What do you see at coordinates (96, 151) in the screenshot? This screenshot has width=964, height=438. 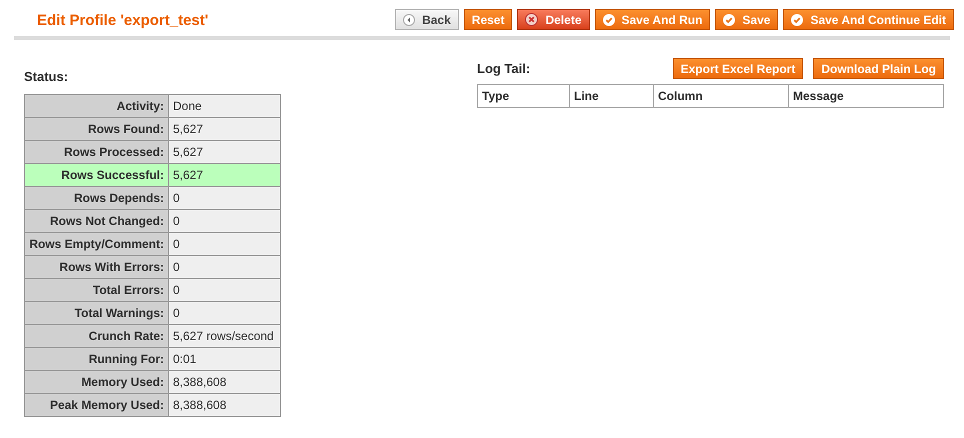 I see `row-label: Rows Processed:` at bounding box center [96, 151].